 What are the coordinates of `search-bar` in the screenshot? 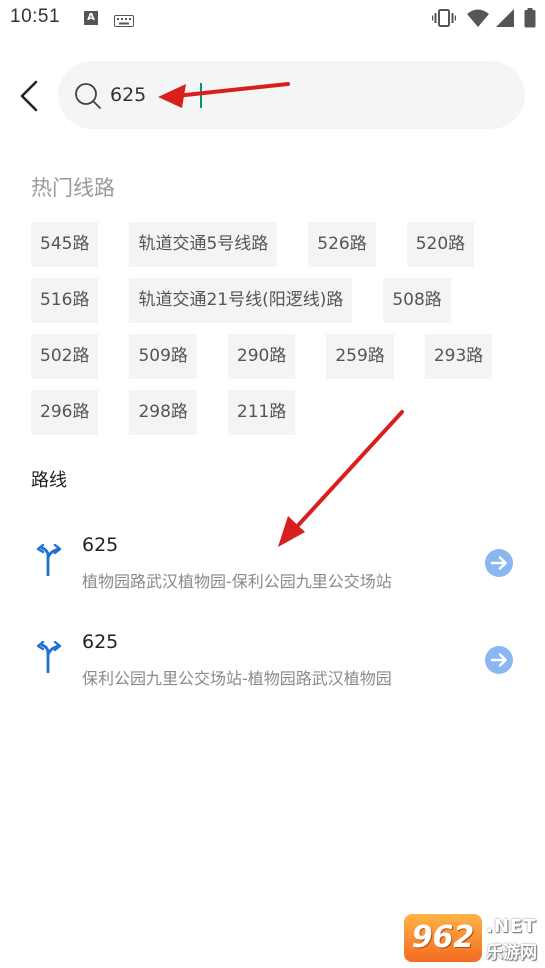 It's located at (291, 95).